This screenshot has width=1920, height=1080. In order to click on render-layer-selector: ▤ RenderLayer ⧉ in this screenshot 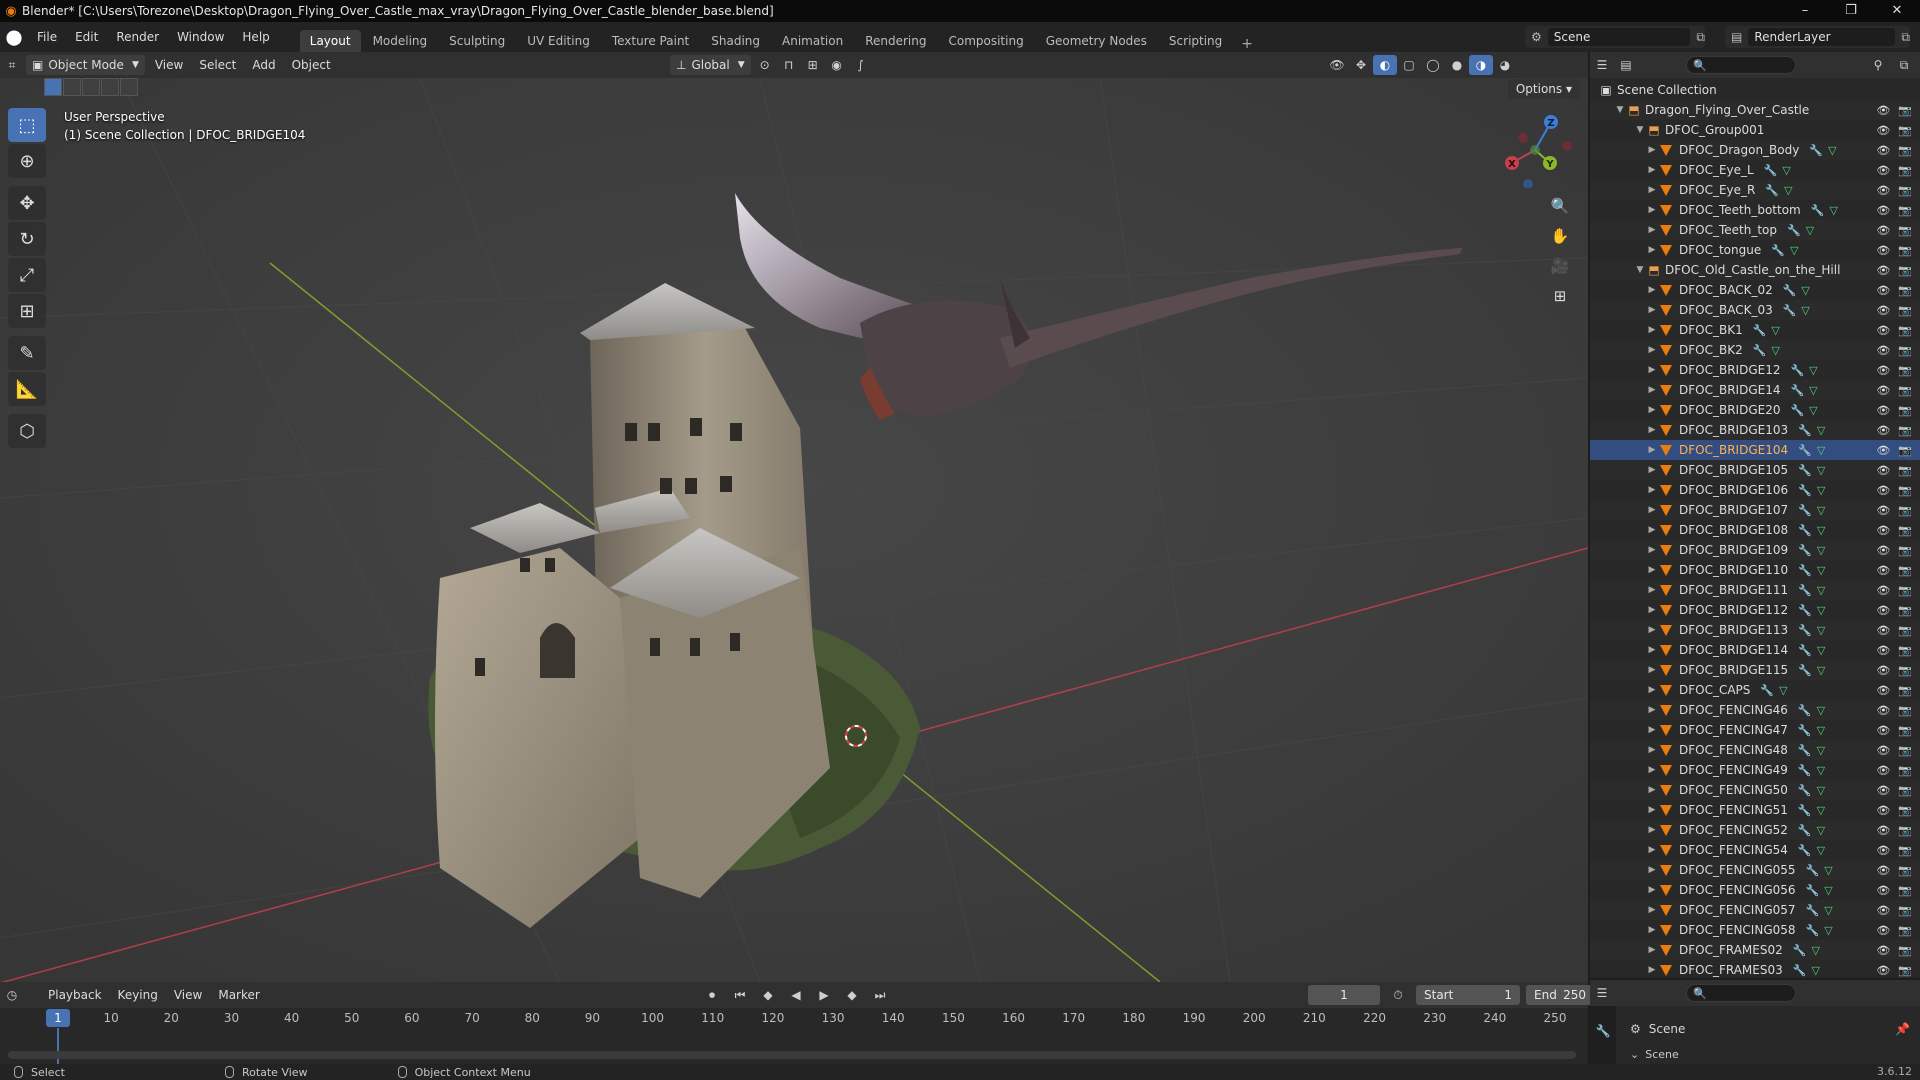, I will do `click(1817, 37)`.